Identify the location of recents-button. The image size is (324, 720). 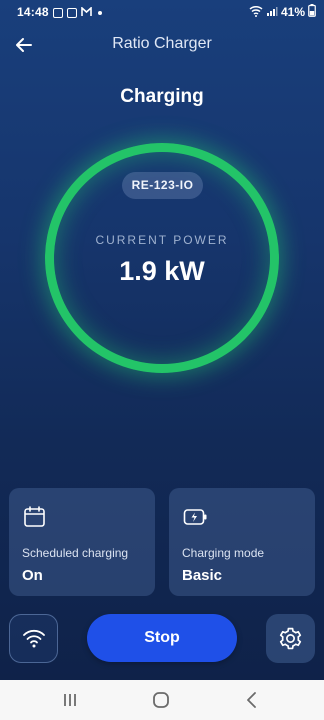
(70, 700).